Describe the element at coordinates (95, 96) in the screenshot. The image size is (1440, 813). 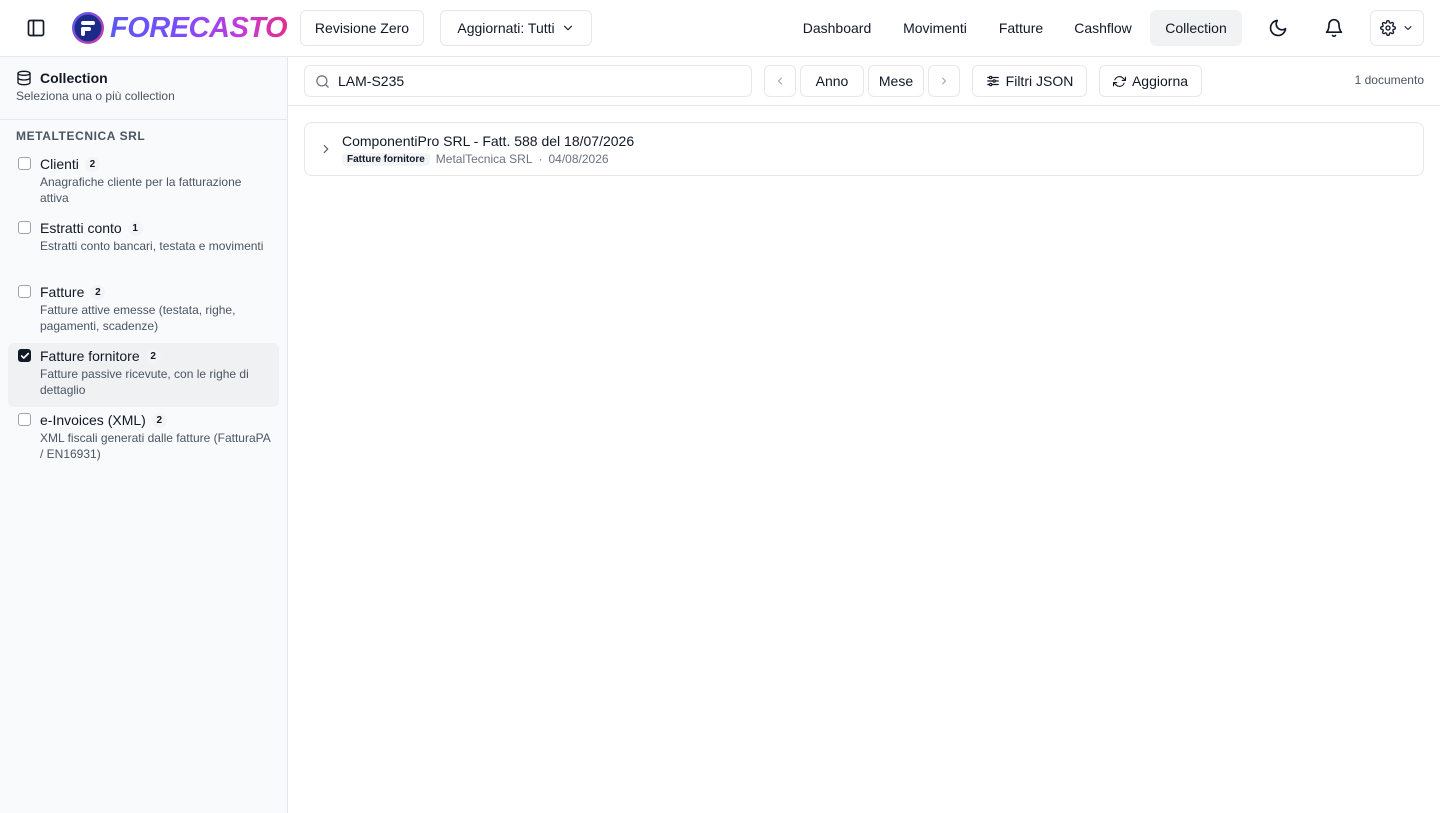
I see `sidebar-subtitle: Seleziona una o più collection` at that location.